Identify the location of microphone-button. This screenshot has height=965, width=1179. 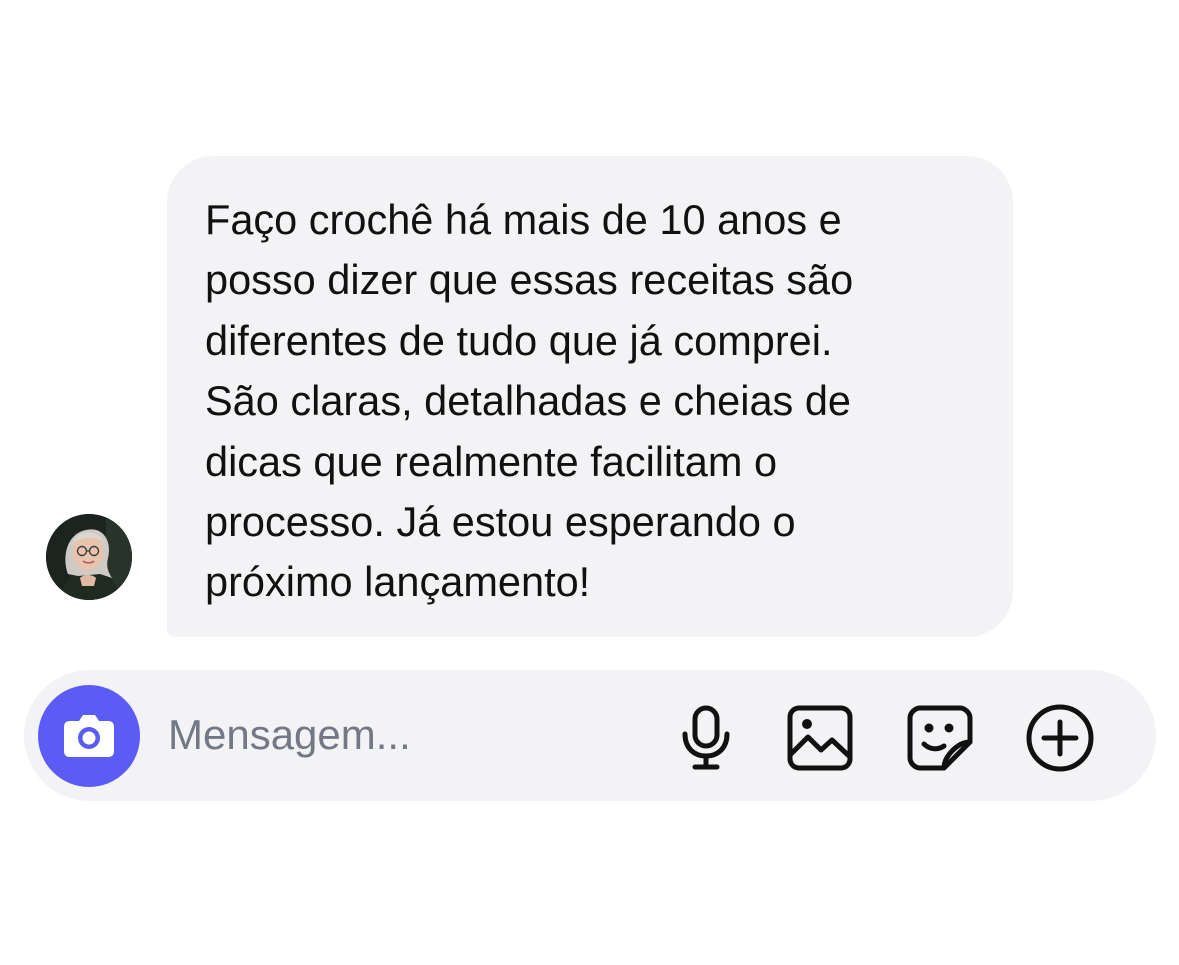
(706, 738).